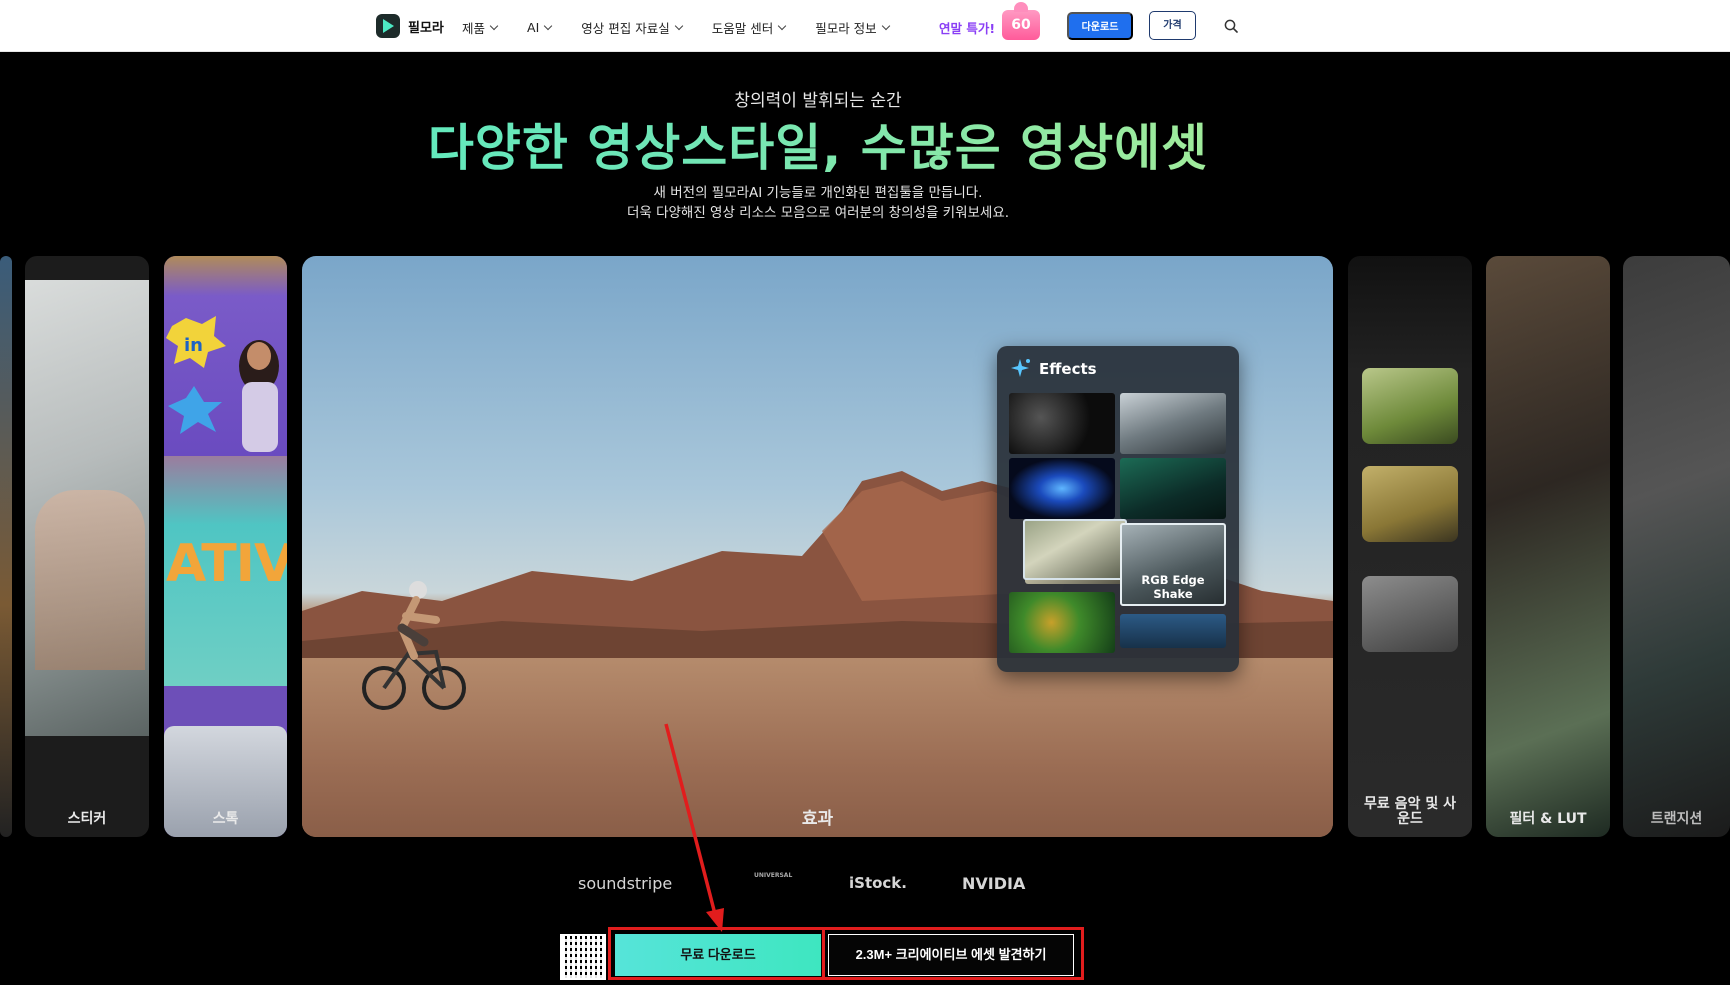  What do you see at coordinates (818, 213) in the screenshot?
I see `hero-subtitle-line2: 더욱 다양해진 영상 리소스 모음으로 여러분의 창의성을 키워보세요.` at bounding box center [818, 213].